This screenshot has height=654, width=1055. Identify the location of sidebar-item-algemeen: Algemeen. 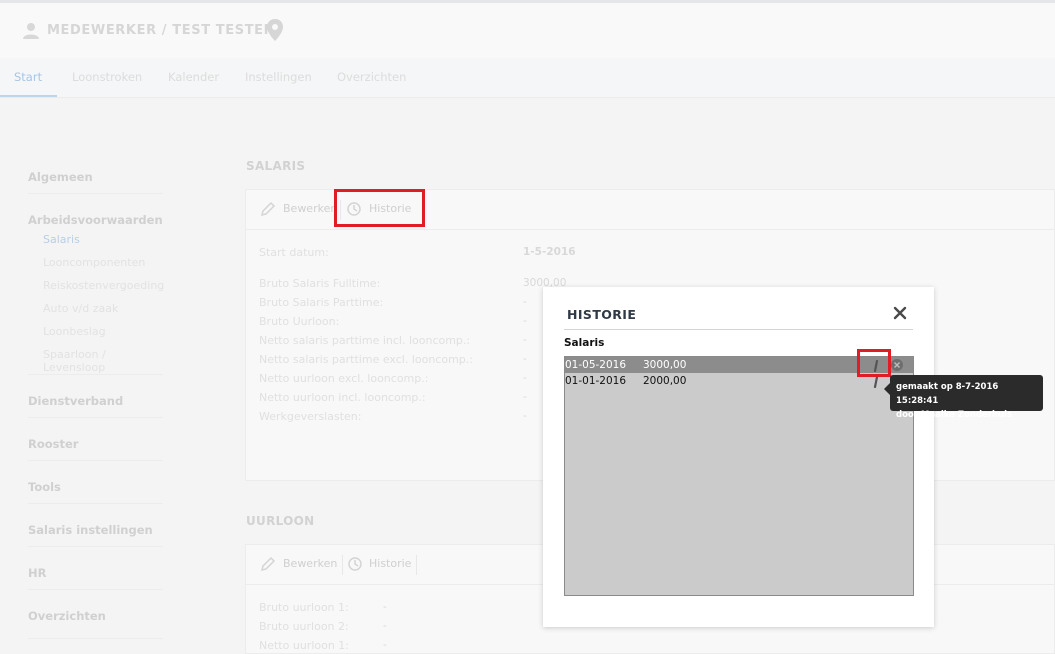
(60, 177).